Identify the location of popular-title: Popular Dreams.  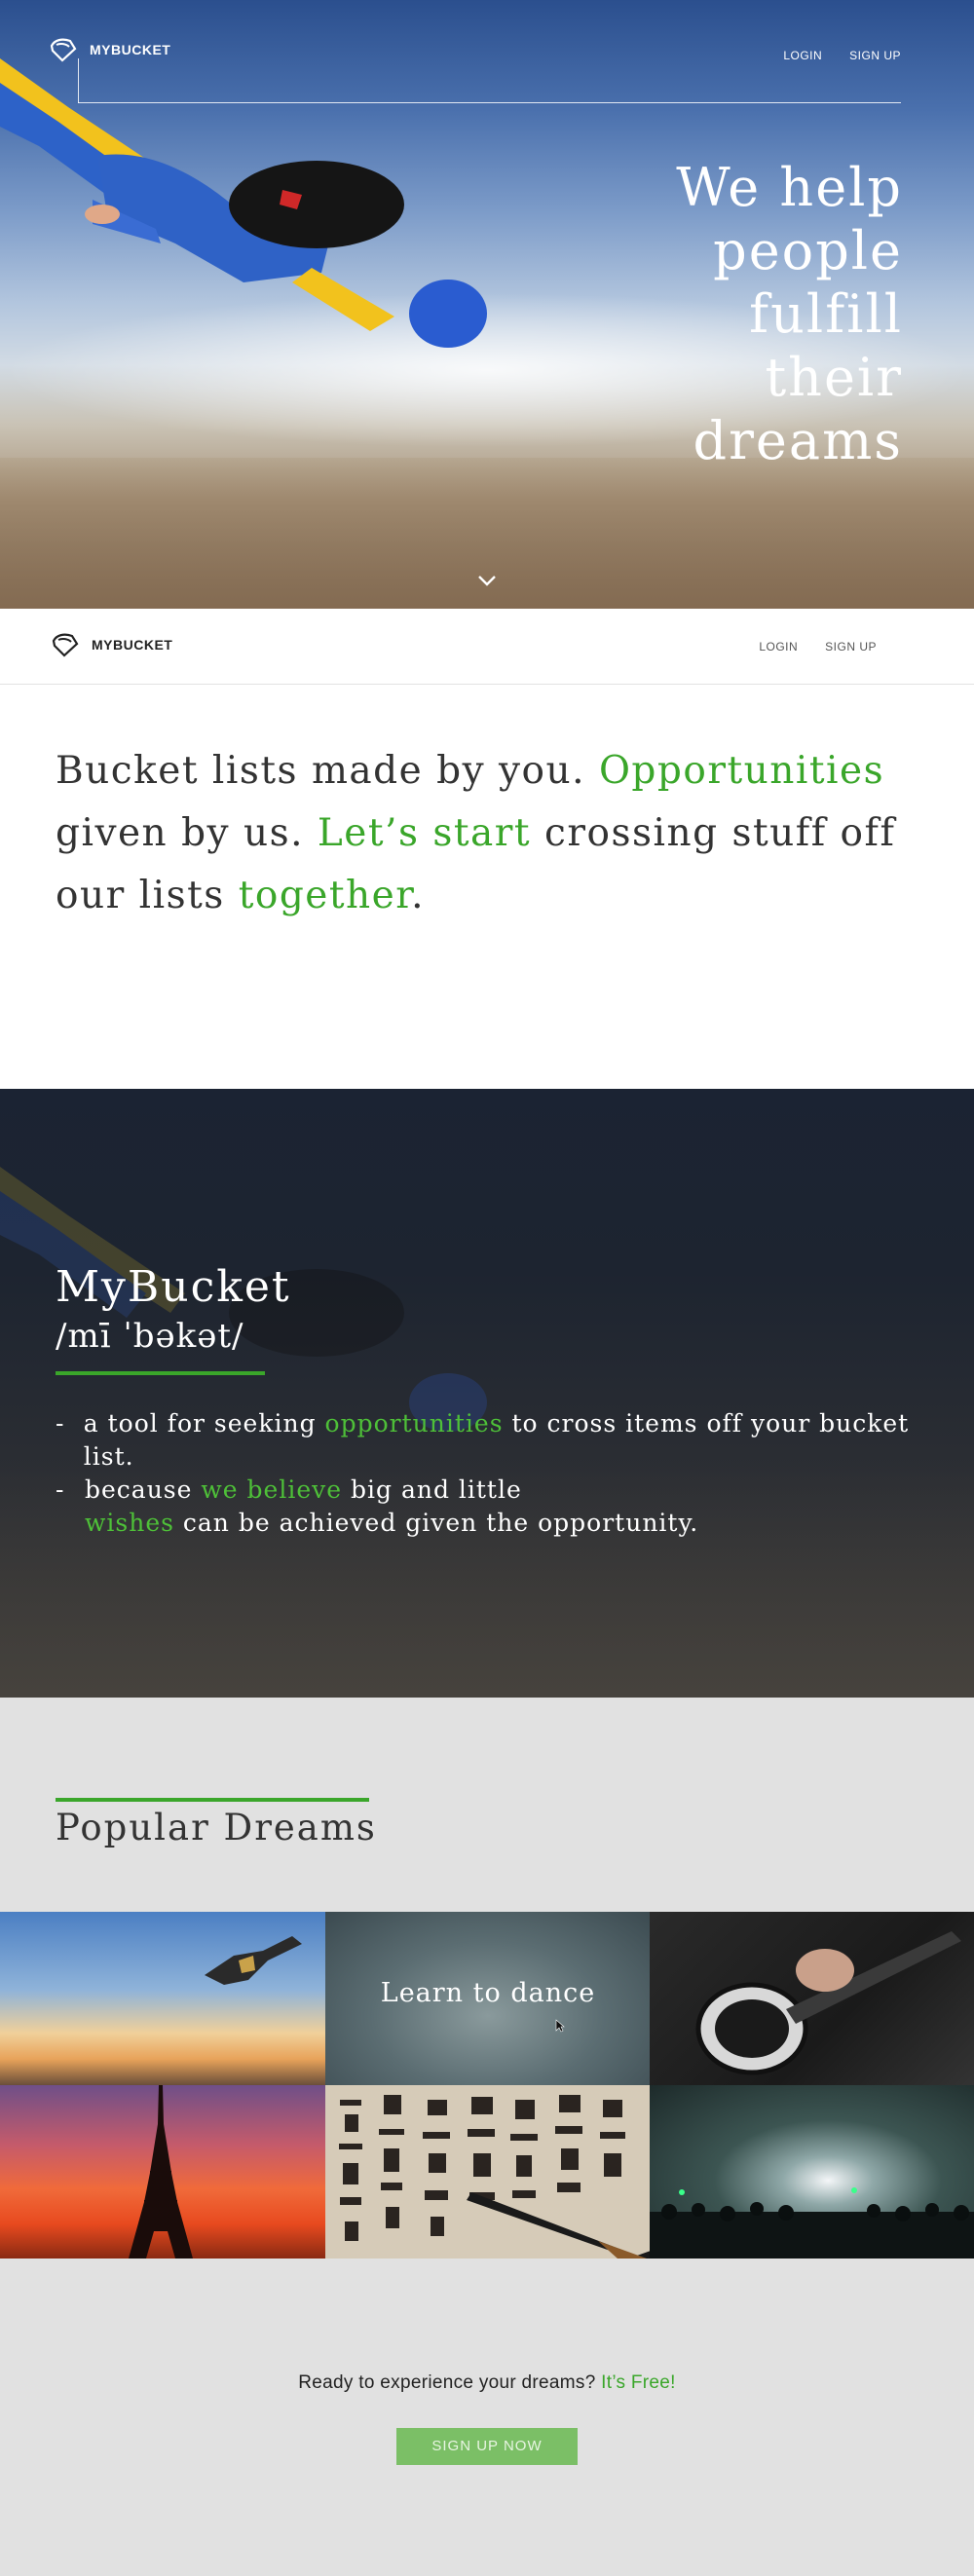
(216, 1827).